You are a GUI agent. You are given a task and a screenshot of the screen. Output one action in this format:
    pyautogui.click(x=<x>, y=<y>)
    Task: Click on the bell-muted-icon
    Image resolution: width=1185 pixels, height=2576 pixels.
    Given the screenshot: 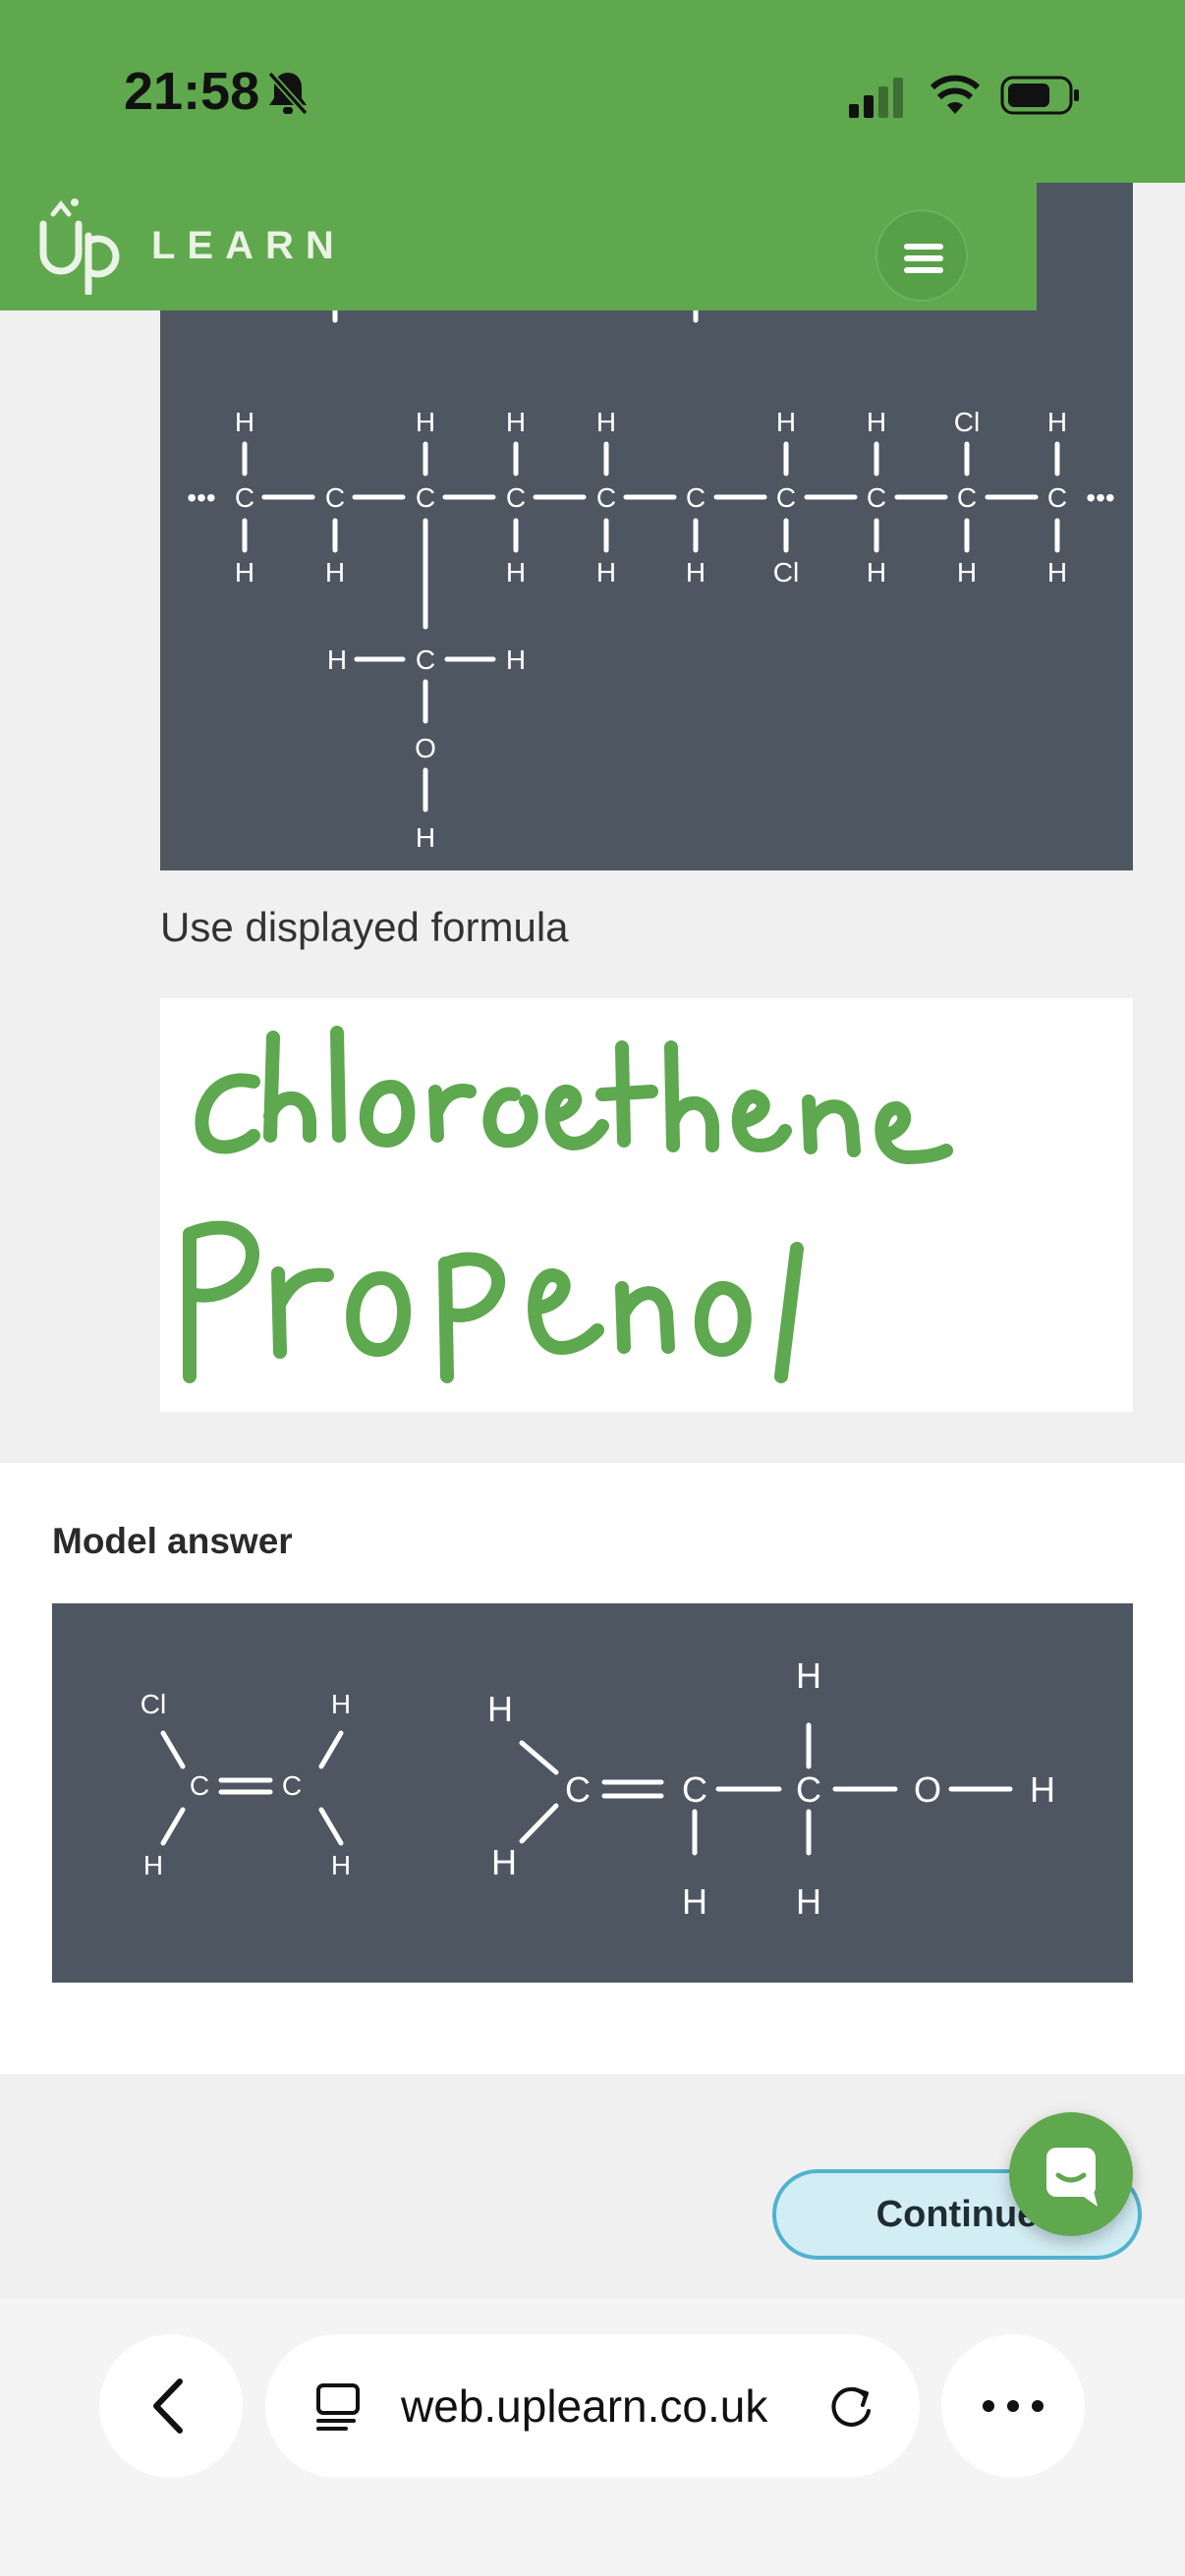 What is the action you would take?
    pyautogui.click(x=288, y=93)
    